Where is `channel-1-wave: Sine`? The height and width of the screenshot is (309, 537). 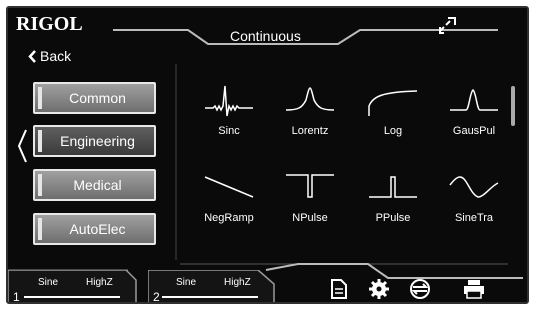 channel-1-wave: Sine is located at coordinates (48, 282).